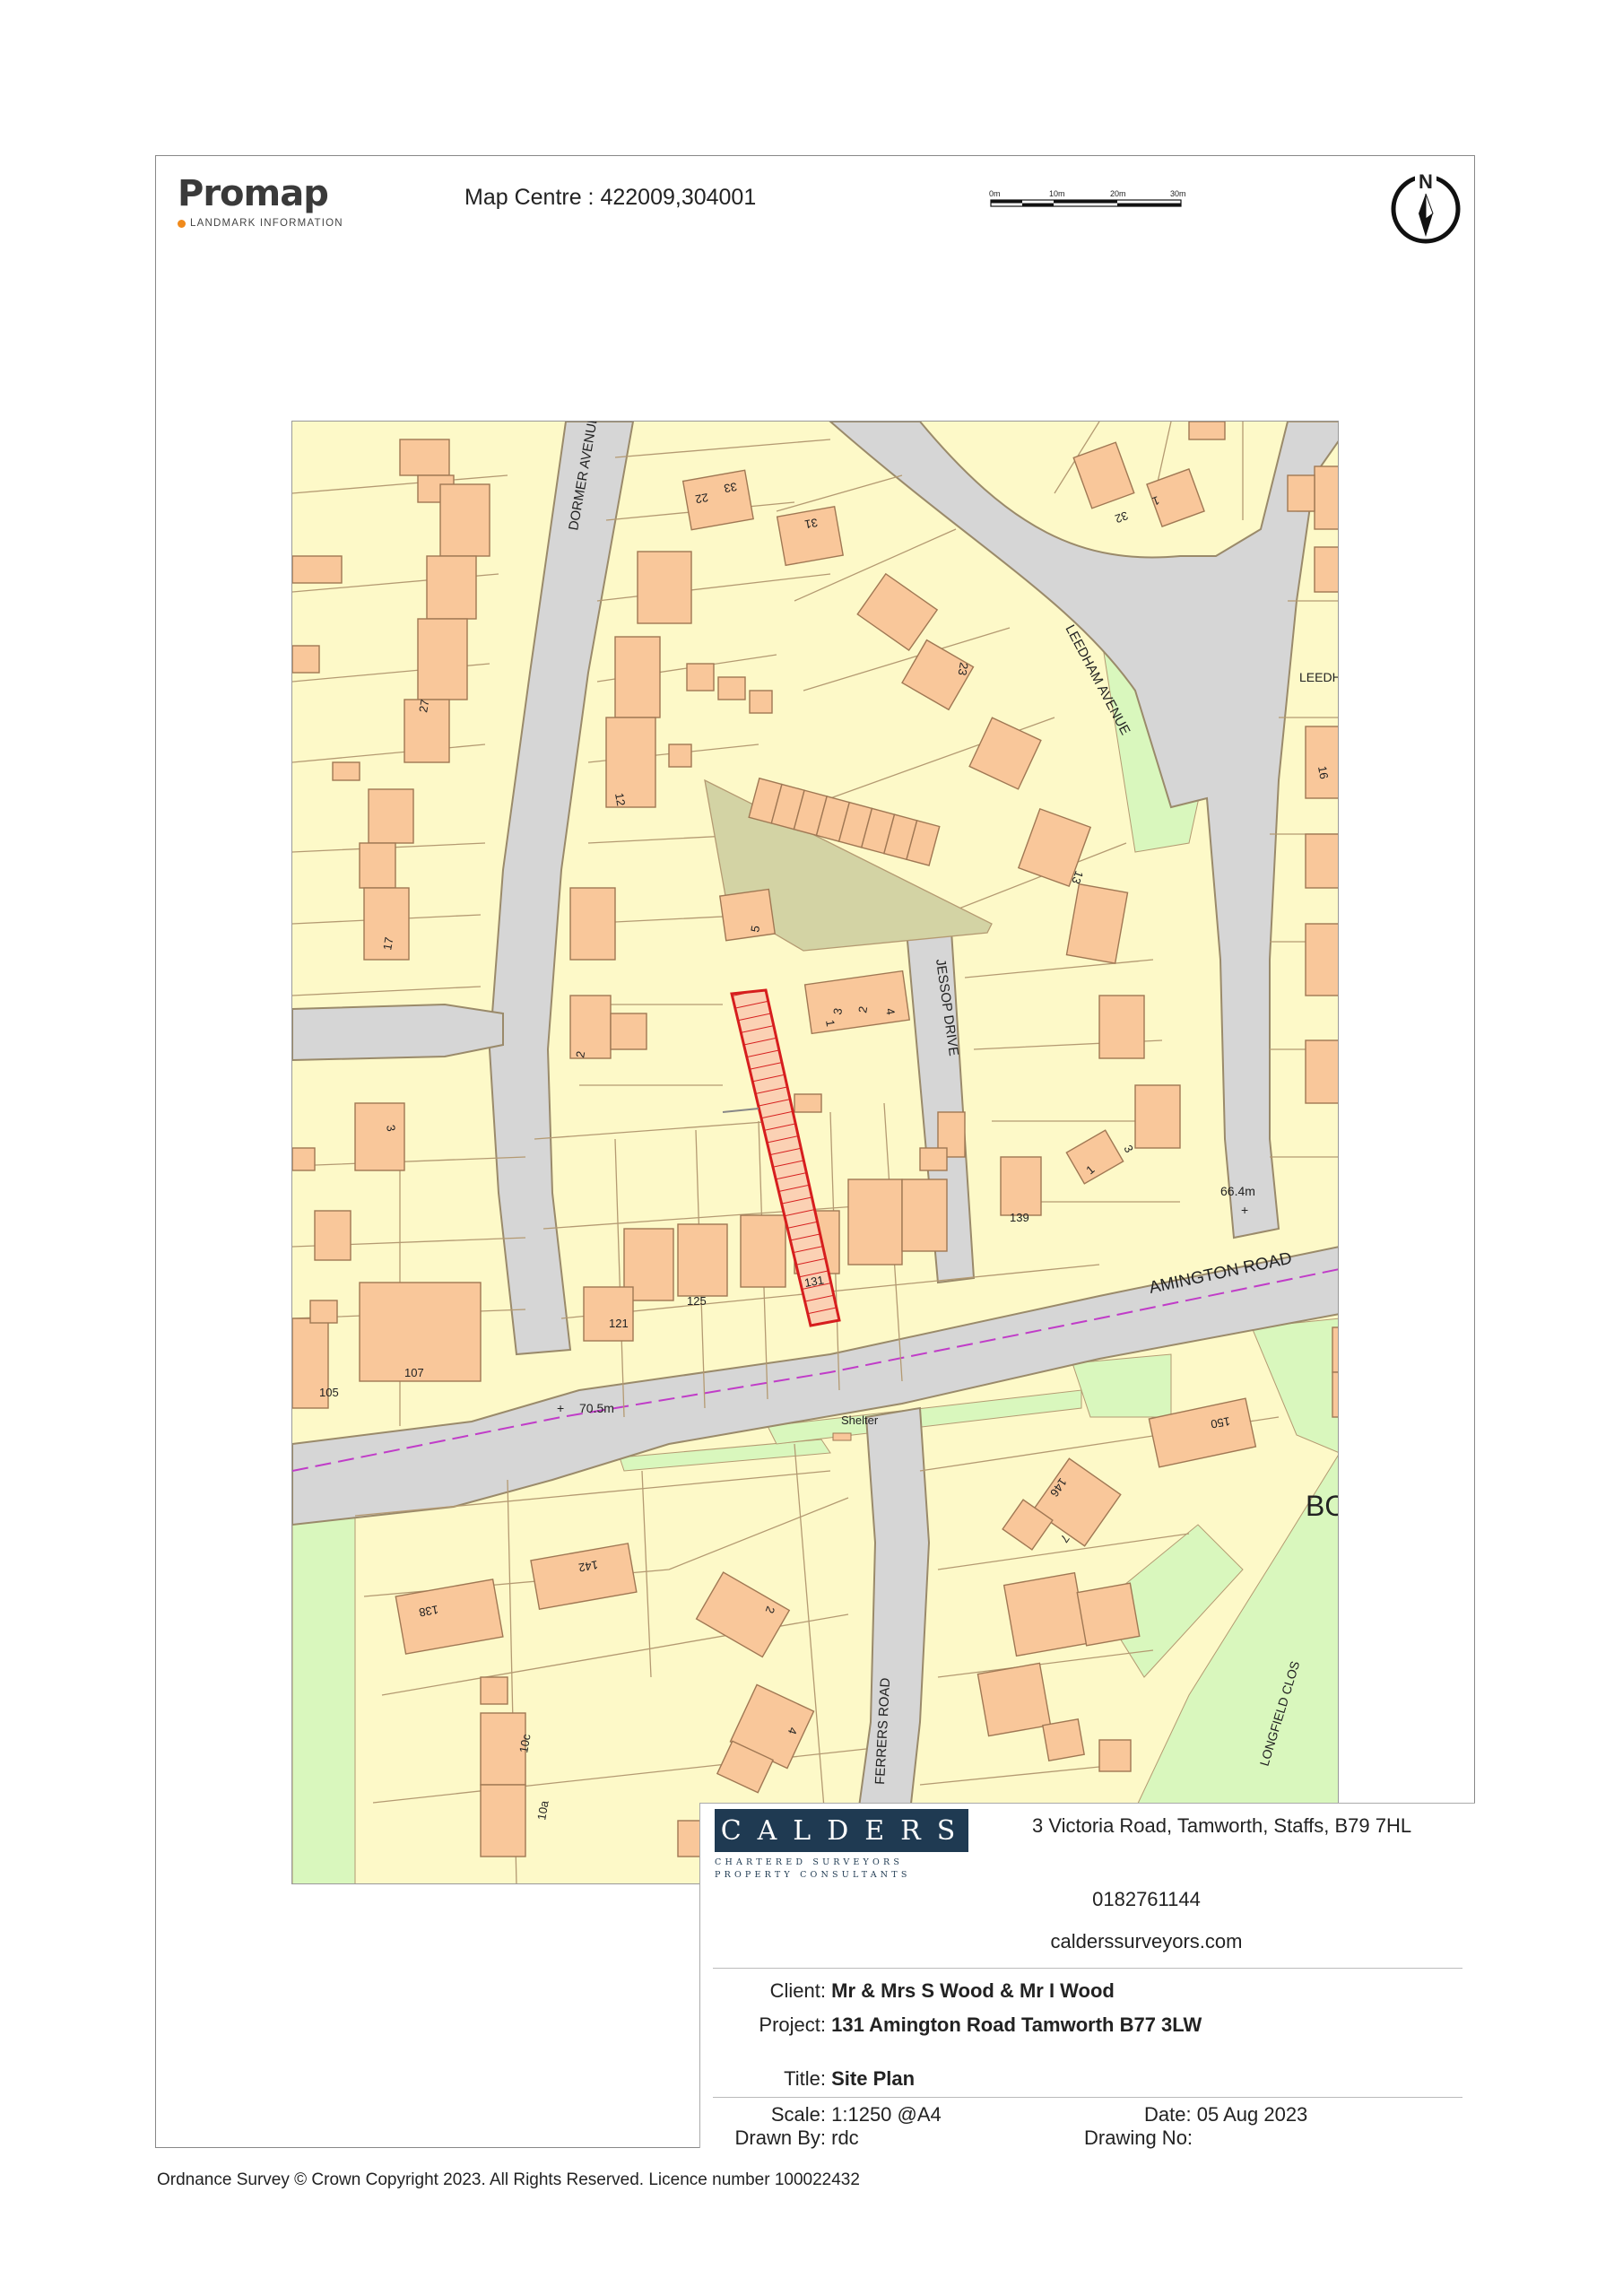 Image resolution: width=1623 pixels, height=2296 pixels. What do you see at coordinates (266, 223) in the screenshot?
I see `logo-sub-text: LANDMARK INFORMATION` at bounding box center [266, 223].